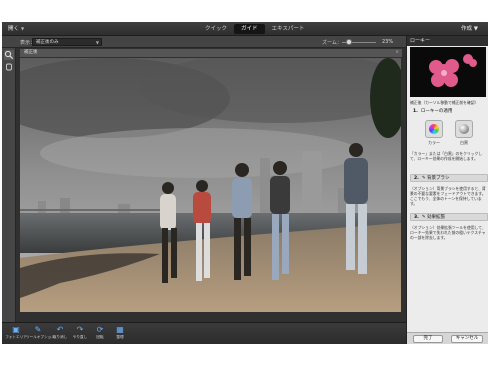  What do you see at coordinates (40, 337) in the screenshot?
I see `tool-options-label: ツールオプション` at bounding box center [40, 337].